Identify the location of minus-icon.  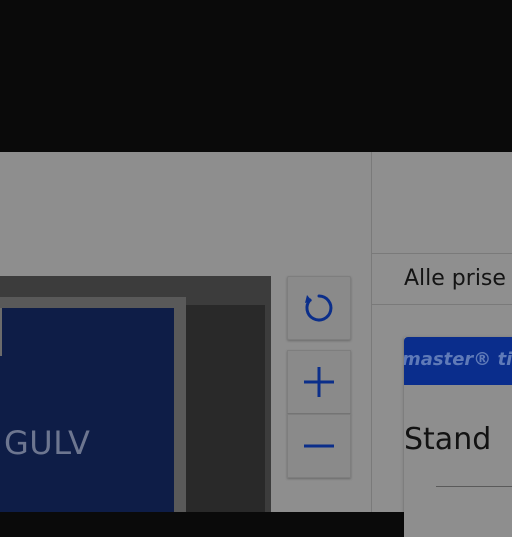
(319, 446).